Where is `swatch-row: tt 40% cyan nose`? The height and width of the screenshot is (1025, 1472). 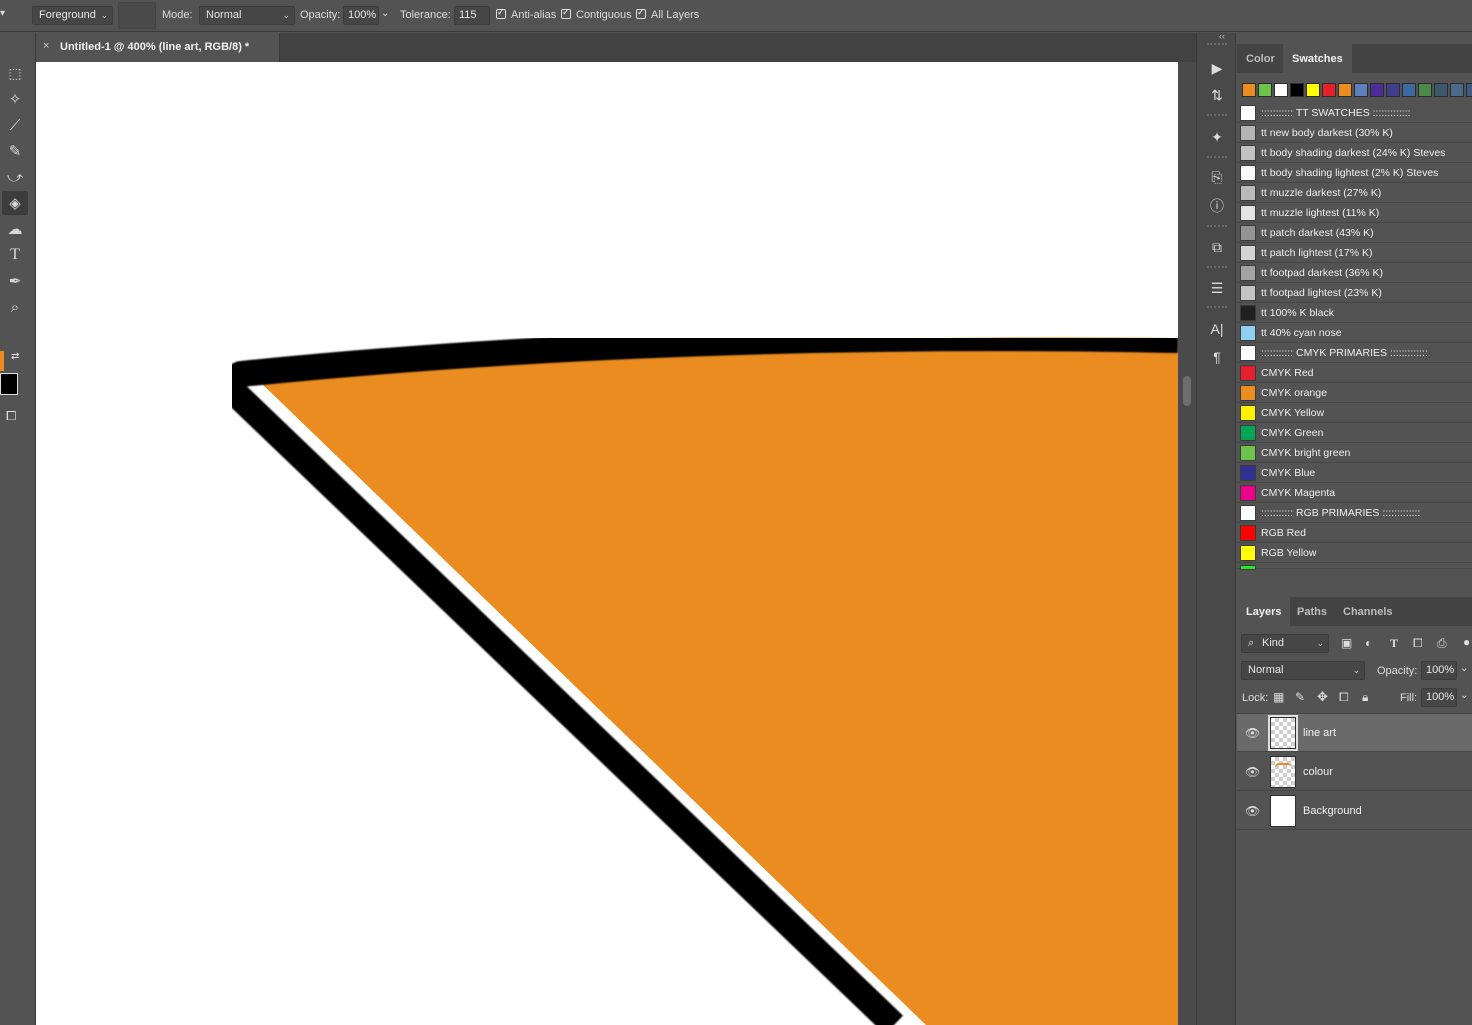 swatch-row: tt 40% cyan nose is located at coordinates (1354, 333).